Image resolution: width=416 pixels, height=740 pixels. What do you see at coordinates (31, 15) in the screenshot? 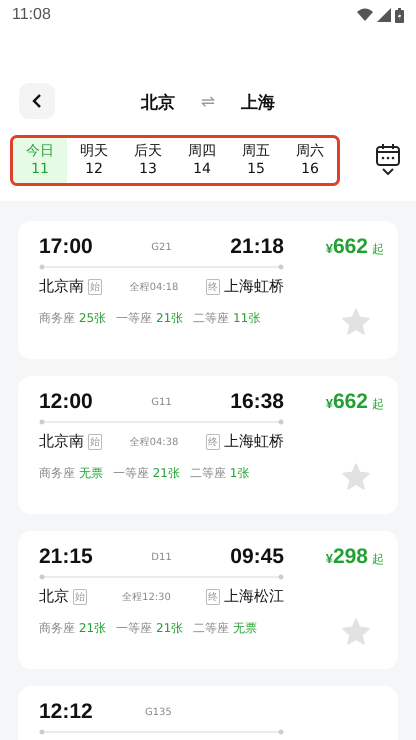
I see `status-time: 11:08` at bounding box center [31, 15].